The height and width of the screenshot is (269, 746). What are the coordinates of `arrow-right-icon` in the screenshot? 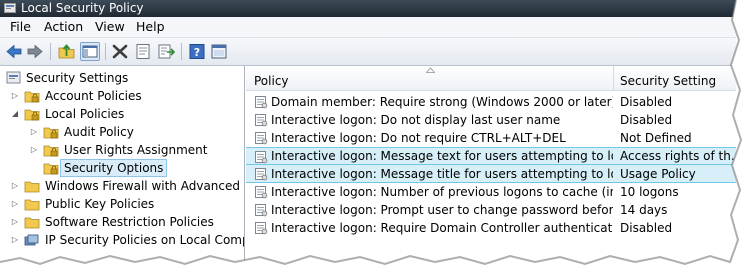 It's located at (35, 51).